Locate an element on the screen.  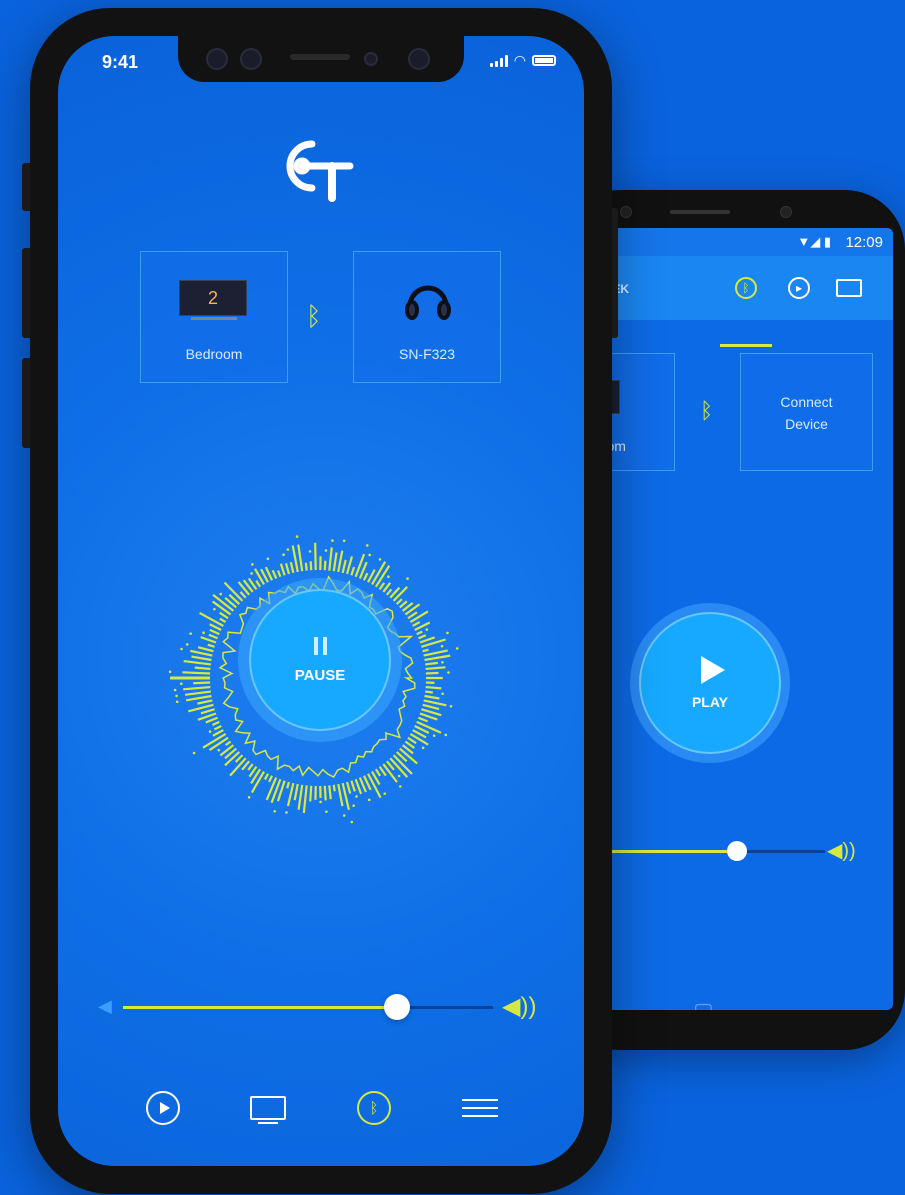
status-time: 9:41 is located at coordinates (120, 62).